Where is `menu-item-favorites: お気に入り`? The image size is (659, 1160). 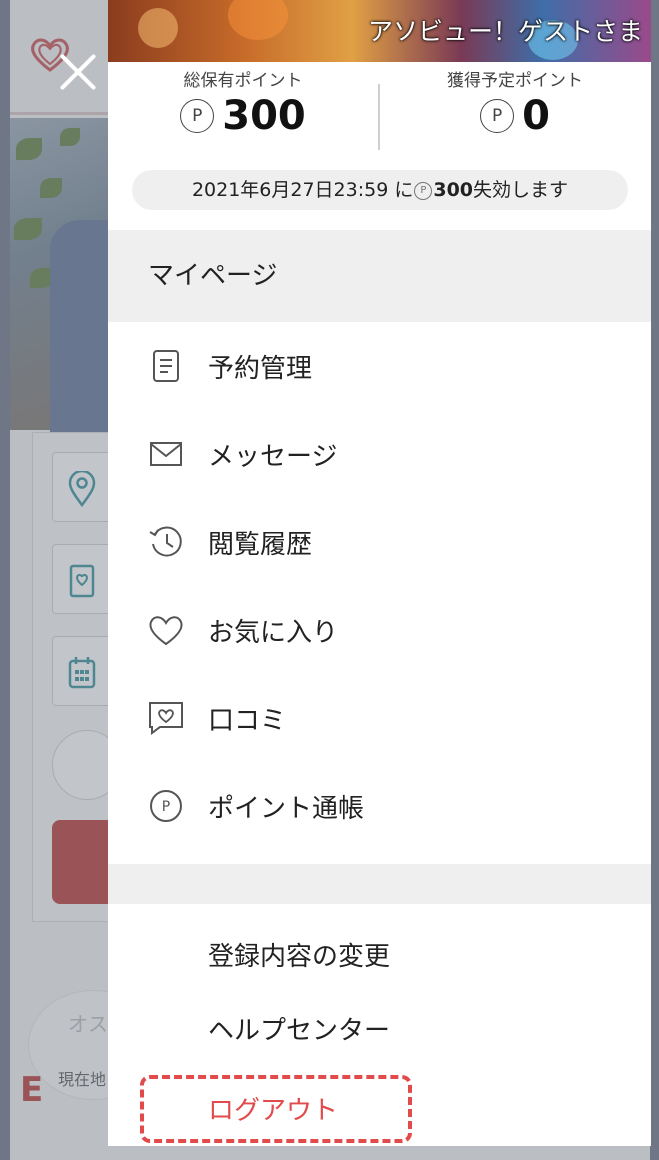 menu-item-favorites: お気に入り is located at coordinates (379, 630).